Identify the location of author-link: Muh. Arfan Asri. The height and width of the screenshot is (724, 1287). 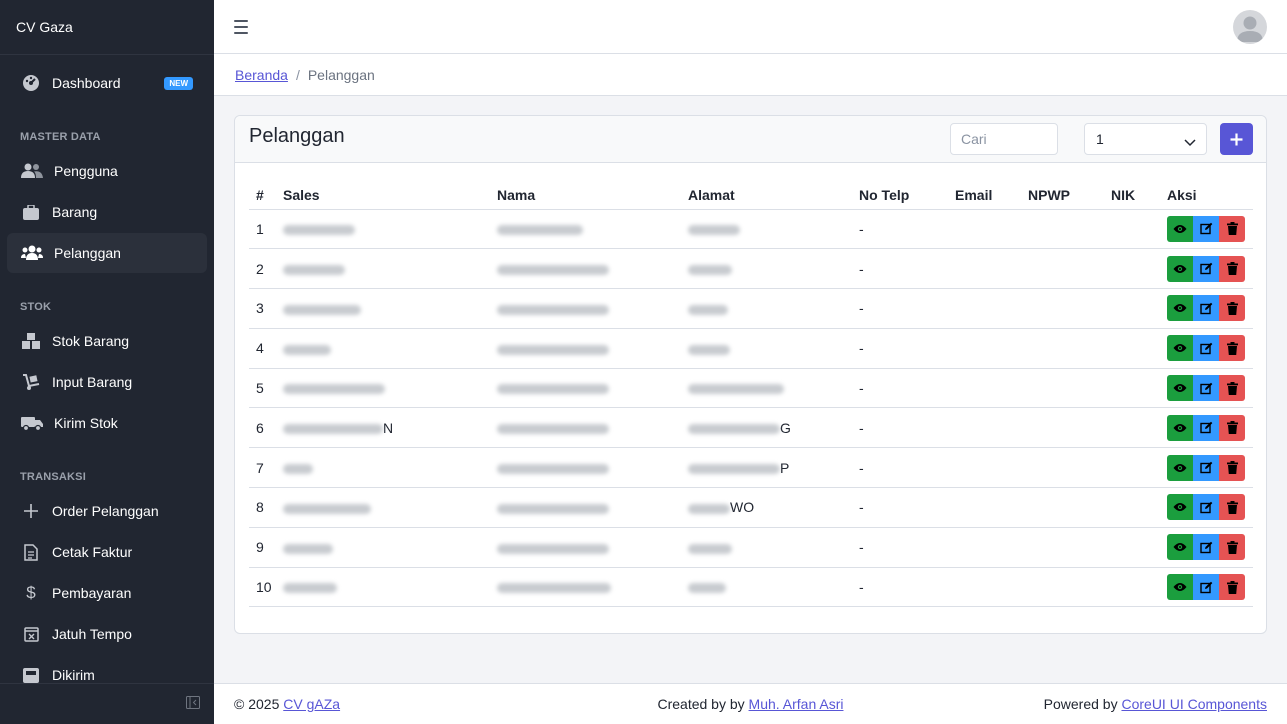
(796, 704).